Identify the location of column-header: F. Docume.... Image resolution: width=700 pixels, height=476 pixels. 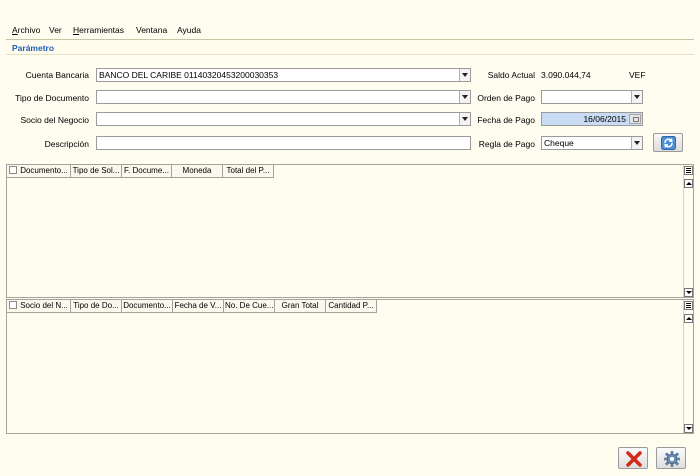
(147, 171).